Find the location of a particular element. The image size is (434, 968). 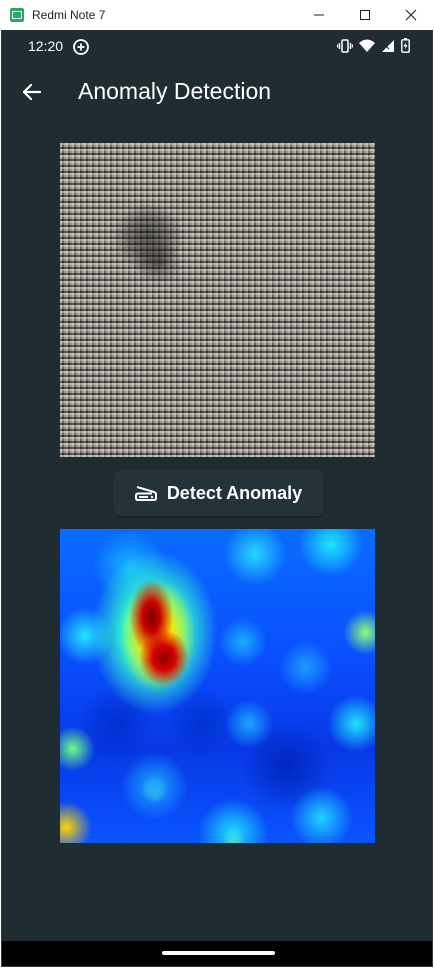

close-icon is located at coordinates (411, 15).